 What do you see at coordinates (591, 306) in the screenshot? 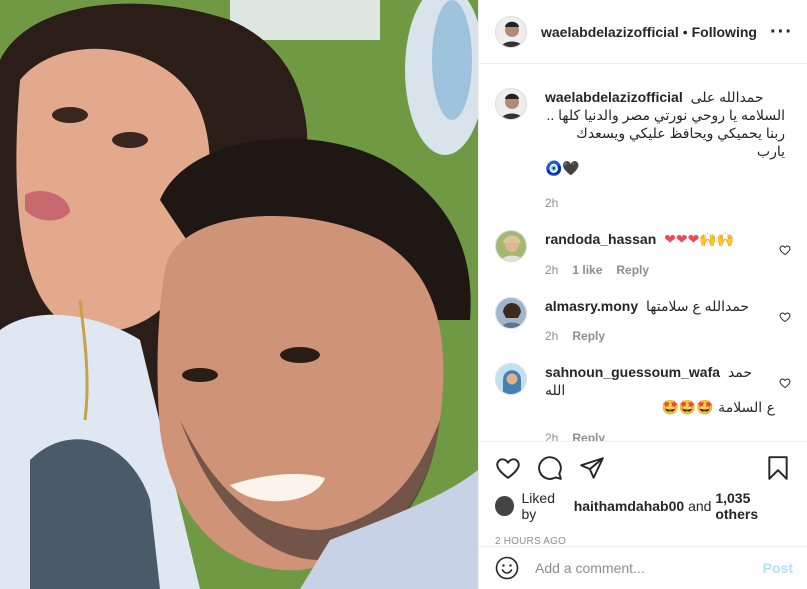
I see `commenter-username: almasry.mony` at bounding box center [591, 306].